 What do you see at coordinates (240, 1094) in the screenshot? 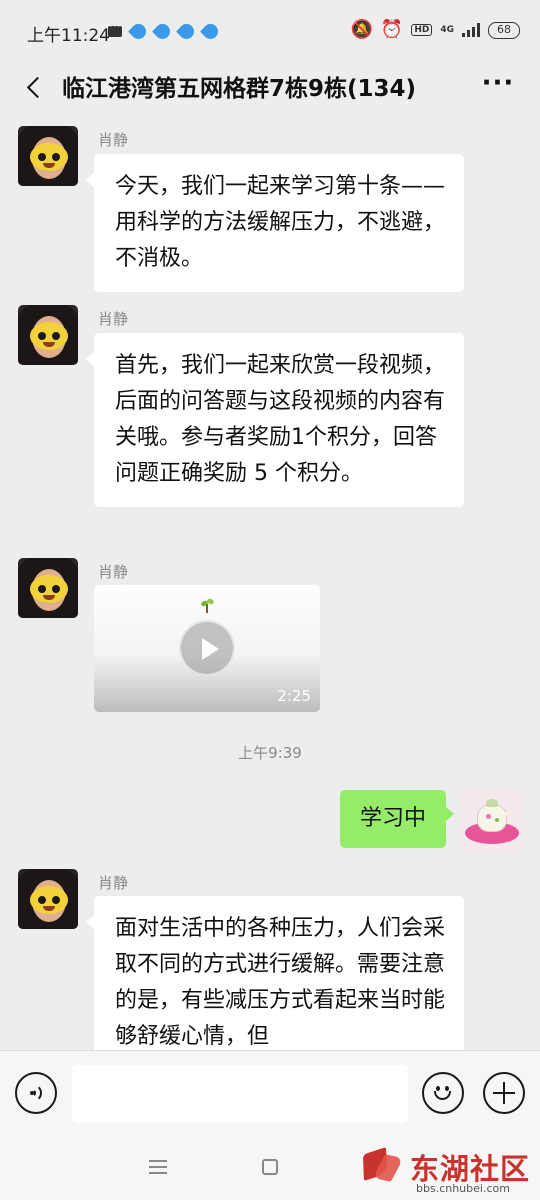
I see `message-input` at bounding box center [240, 1094].